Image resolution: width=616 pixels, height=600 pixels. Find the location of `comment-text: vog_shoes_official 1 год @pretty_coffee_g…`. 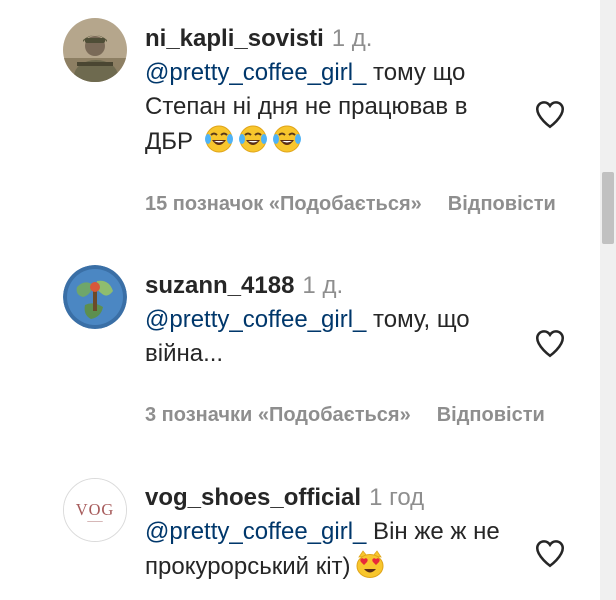

comment-text: vog_shoes_official 1 год @pretty_coffee_g… is located at coordinates (332, 532).